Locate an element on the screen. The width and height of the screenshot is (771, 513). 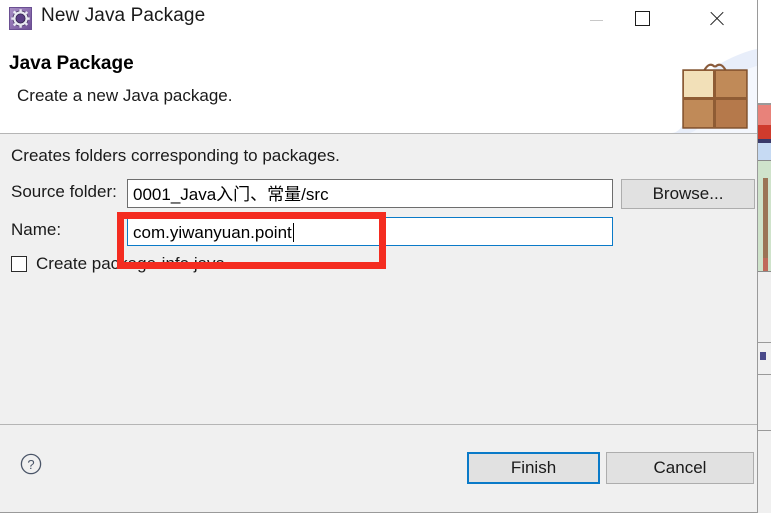
minimize-button is located at coordinates (596, 18).